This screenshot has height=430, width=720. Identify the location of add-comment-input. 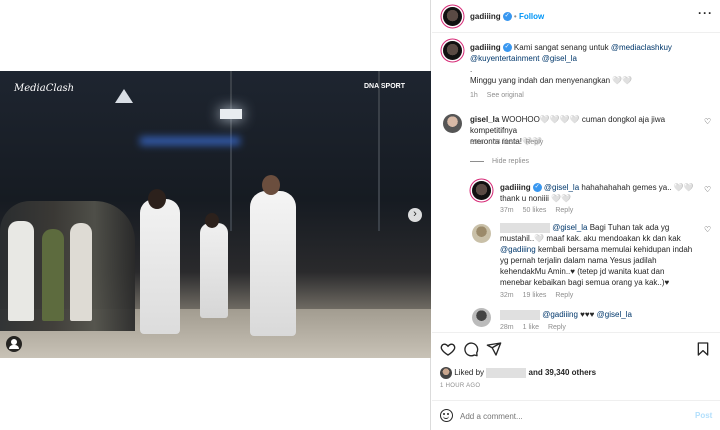
(570, 416).